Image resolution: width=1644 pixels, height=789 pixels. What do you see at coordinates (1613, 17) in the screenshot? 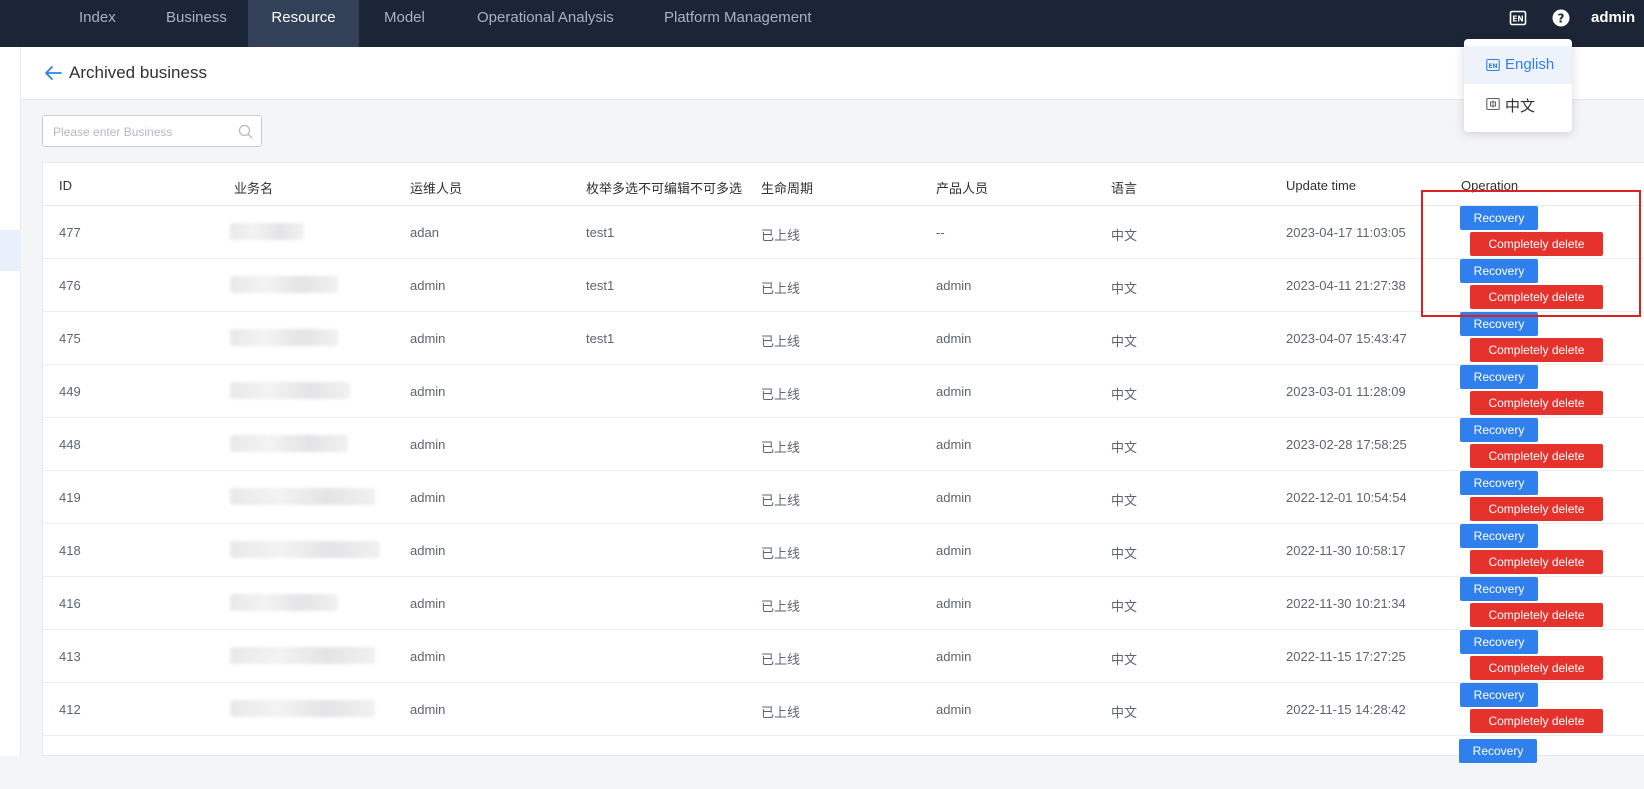
I see `user-name: admin` at bounding box center [1613, 17].